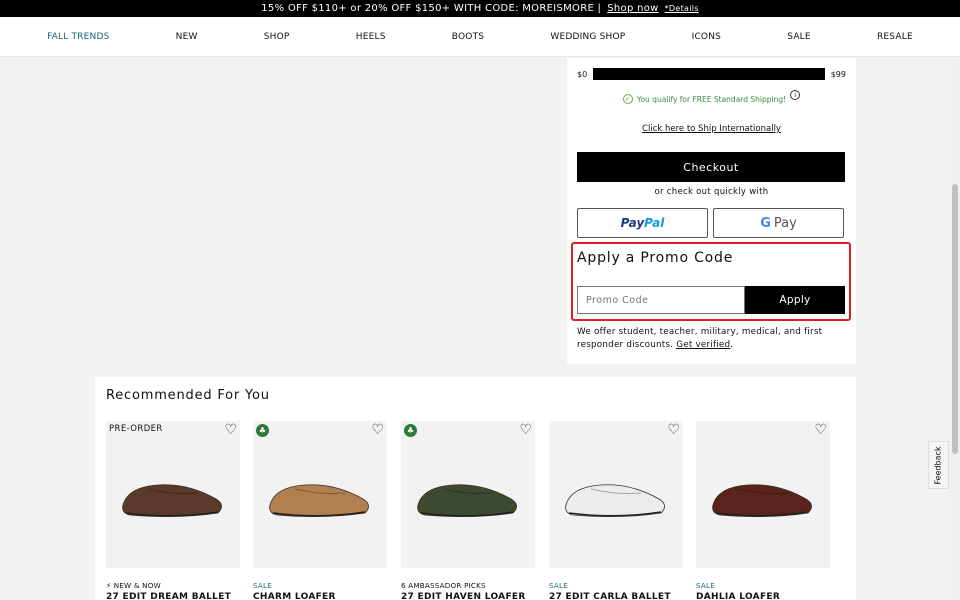  What do you see at coordinates (795, 95) in the screenshot?
I see `info-icon: i` at bounding box center [795, 95].